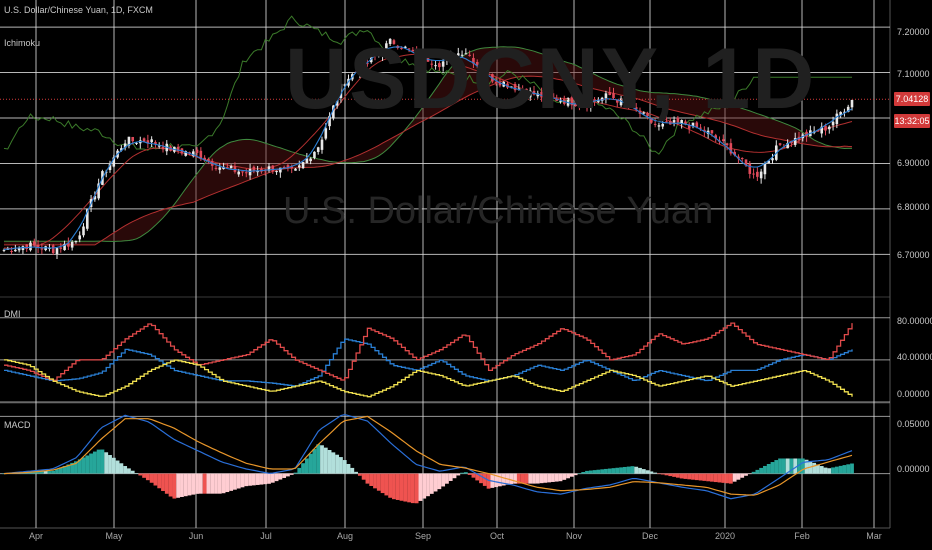 This screenshot has height=550, width=932. I want to click on macd-study-label: MACD, so click(17, 425).